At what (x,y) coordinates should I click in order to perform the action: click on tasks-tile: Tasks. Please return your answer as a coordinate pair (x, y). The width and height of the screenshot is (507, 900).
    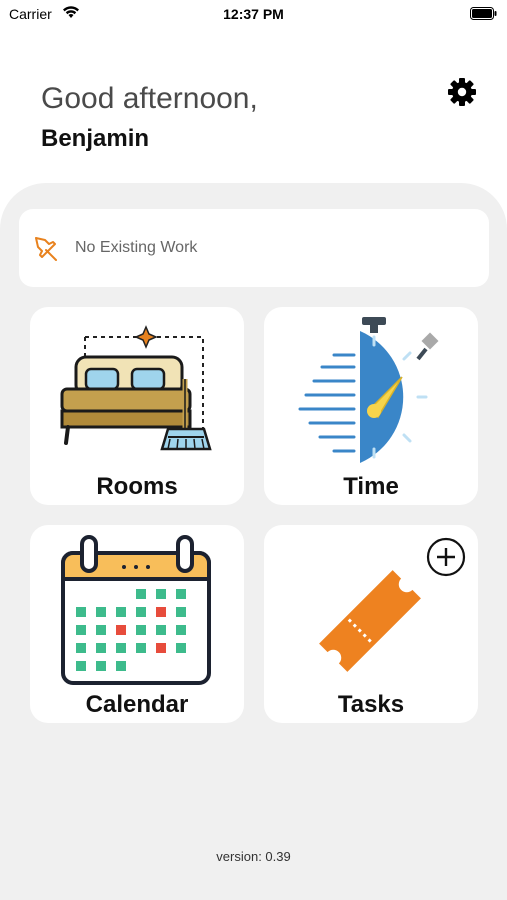
    Looking at the image, I should click on (371, 624).